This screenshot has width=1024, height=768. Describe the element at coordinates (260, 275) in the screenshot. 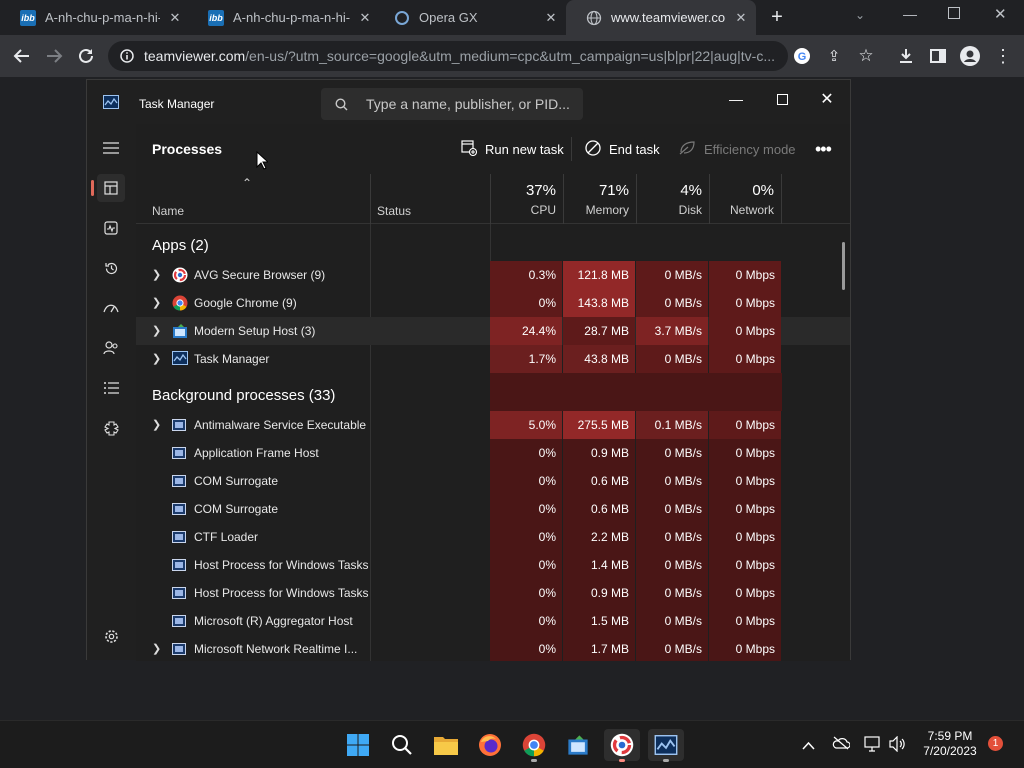

I see `process-name: AVG Secure Browser (9)` at that location.